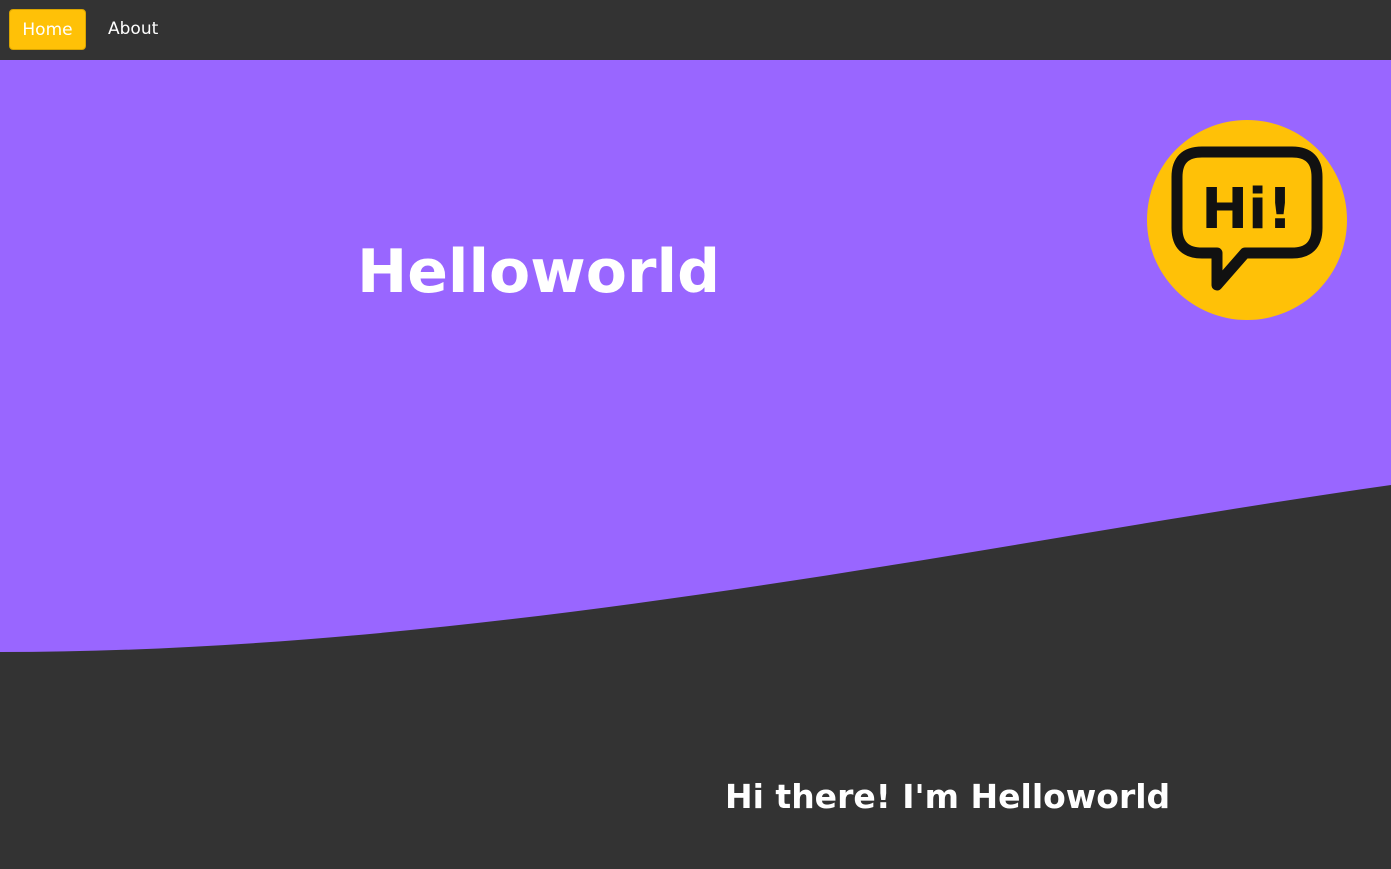  Describe the element at coordinates (47, 29) in the screenshot. I see `nav-home-link: Home` at that location.